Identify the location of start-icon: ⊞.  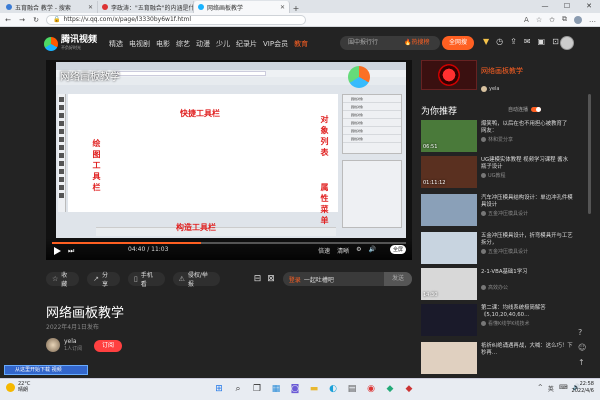
(219, 389).